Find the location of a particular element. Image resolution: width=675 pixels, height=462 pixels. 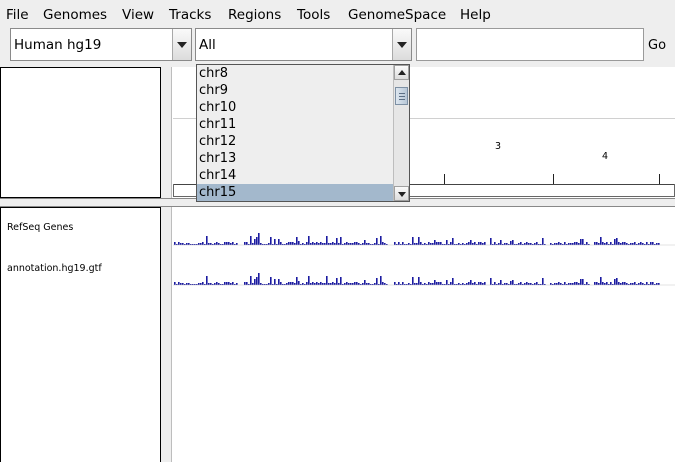

dropdown-scrollbar is located at coordinates (401, 133).